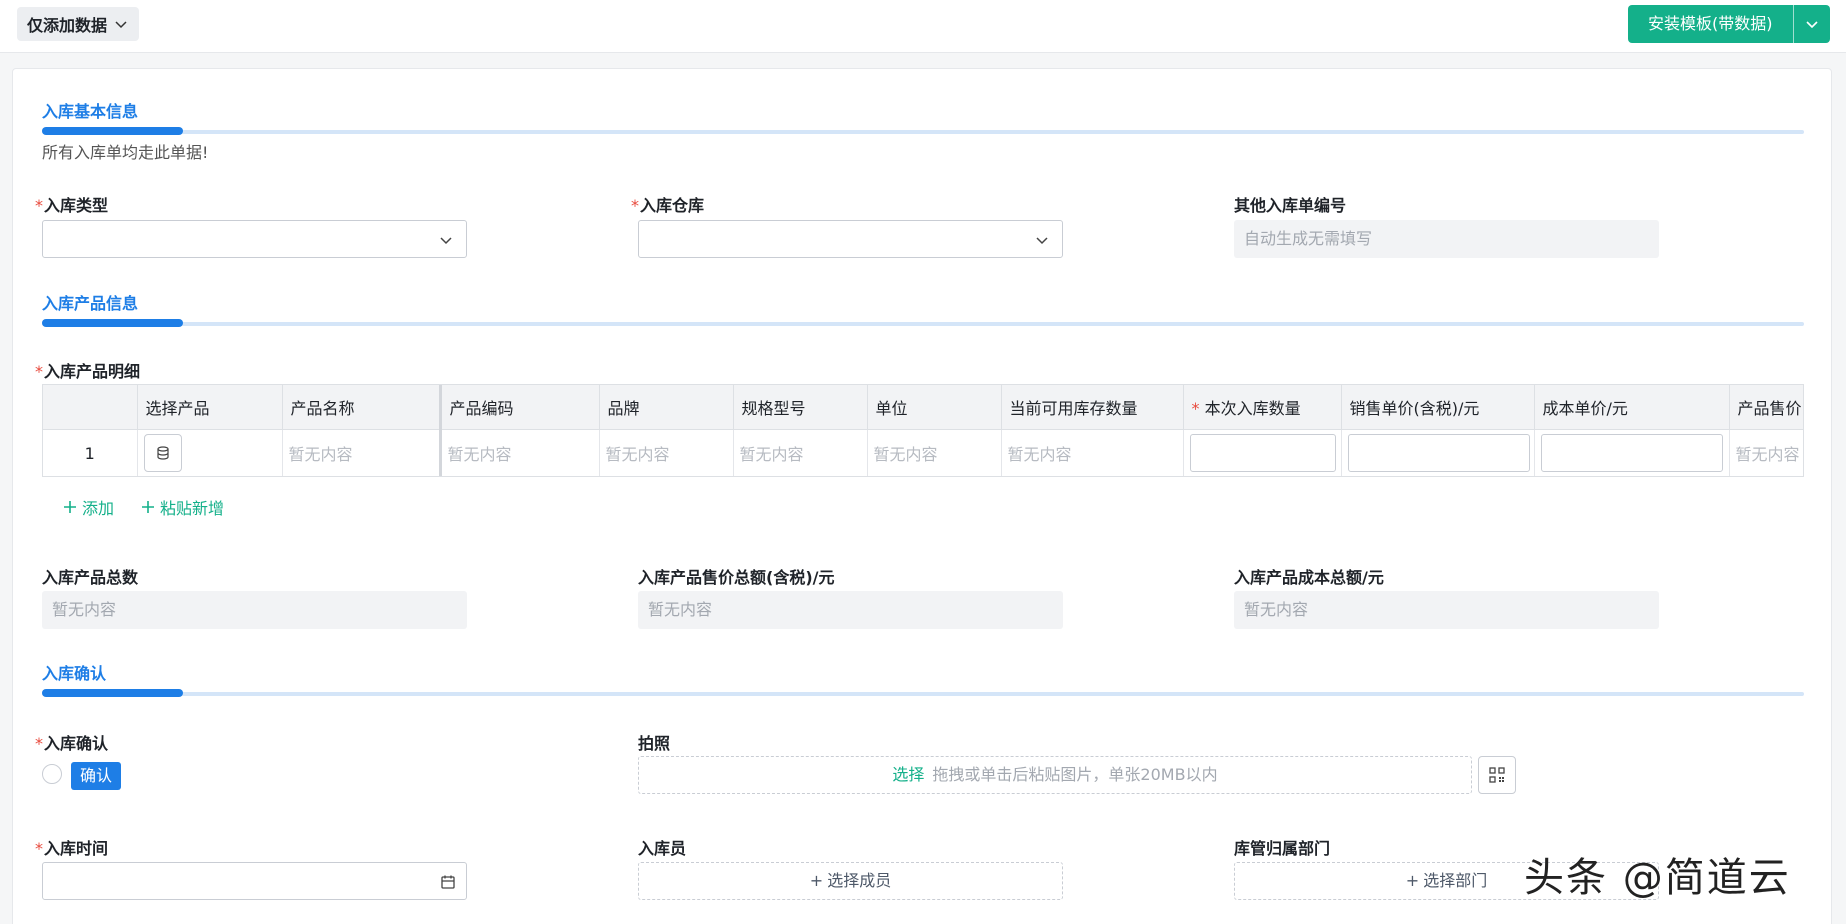  What do you see at coordinates (67, 25) in the screenshot?
I see `mode-label: 仅添加数据` at bounding box center [67, 25].